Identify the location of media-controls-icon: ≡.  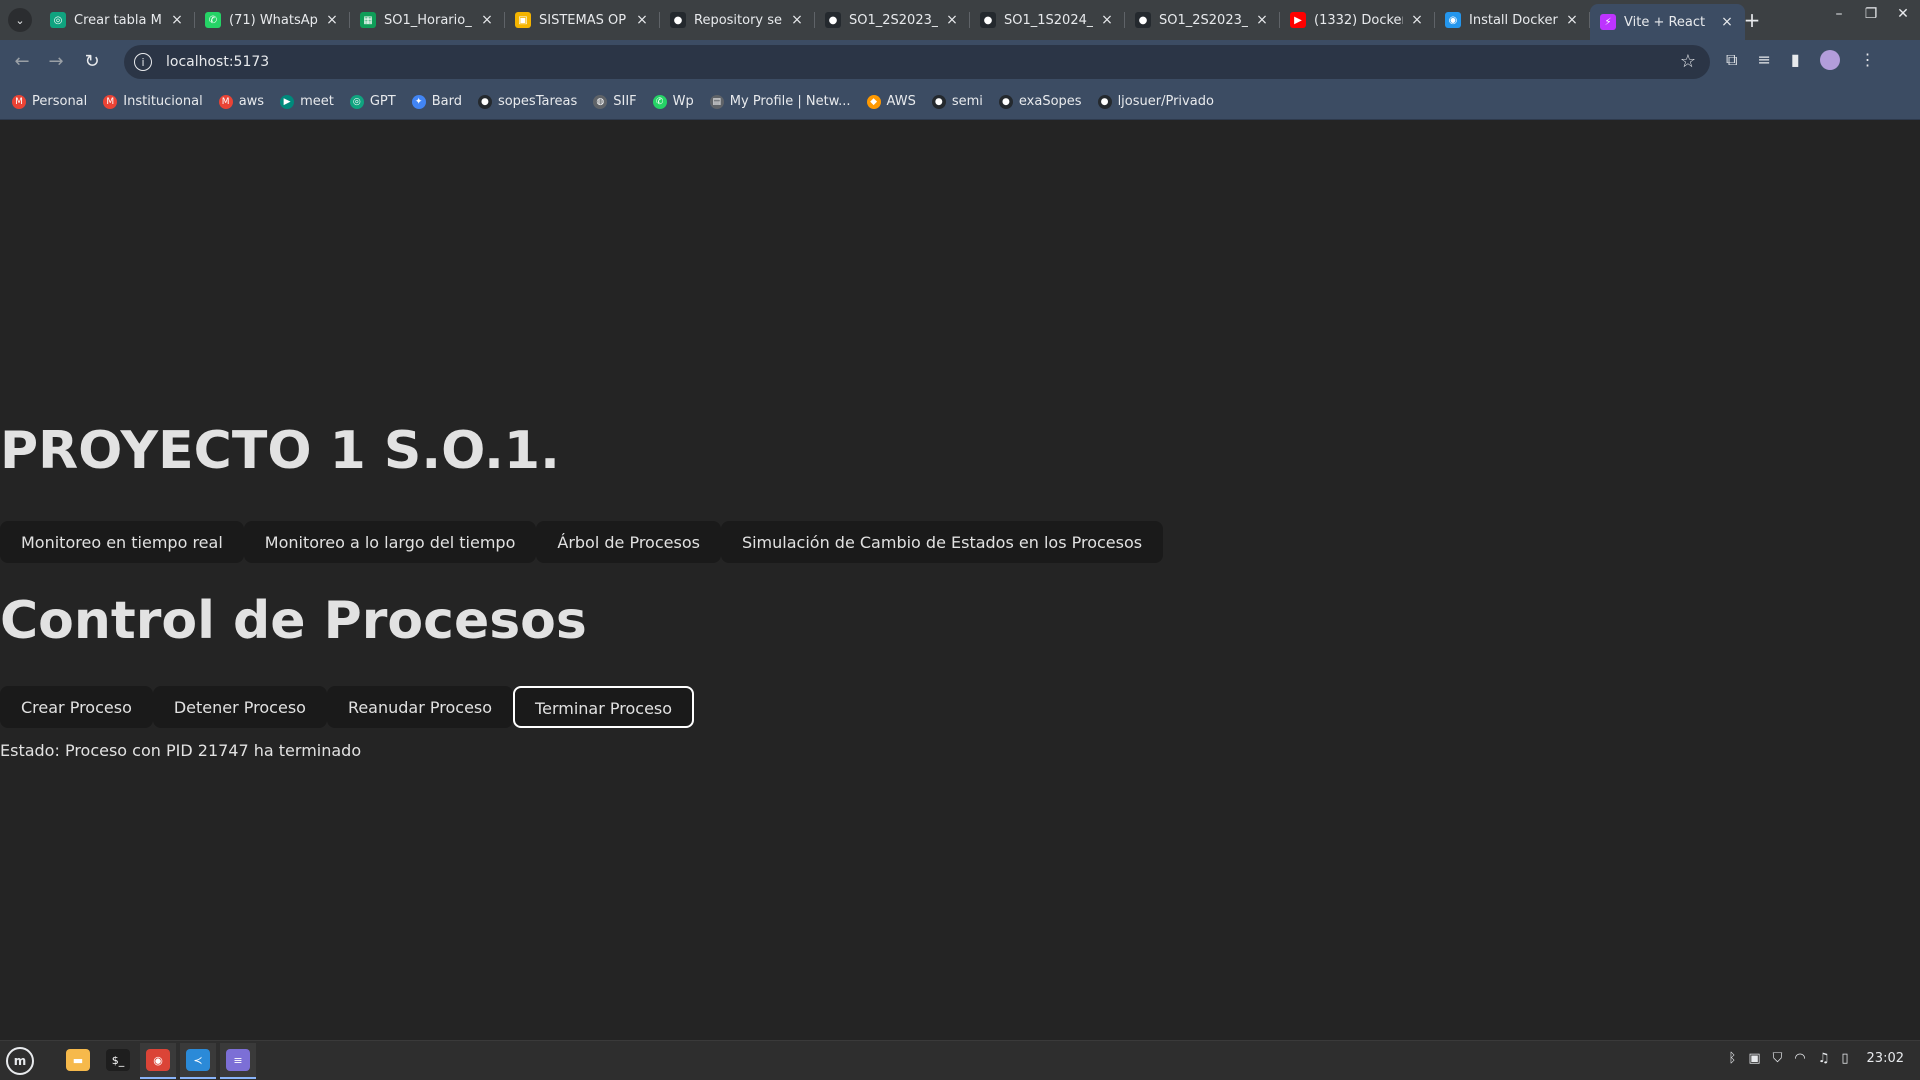
(1763, 60).